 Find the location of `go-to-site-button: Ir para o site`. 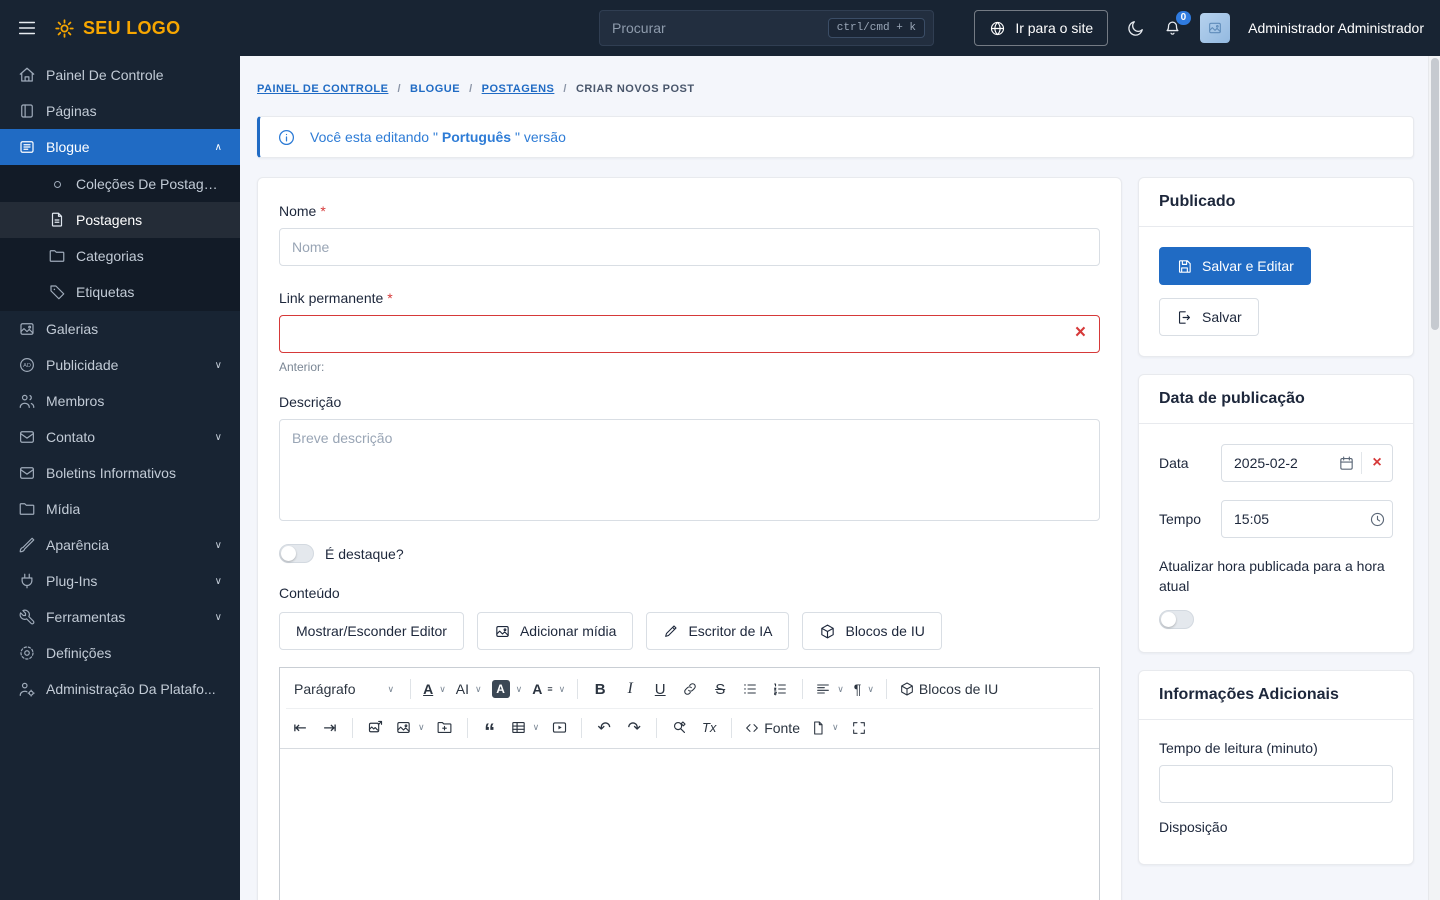

go-to-site-button: Ir para o site is located at coordinates (1041, 28).